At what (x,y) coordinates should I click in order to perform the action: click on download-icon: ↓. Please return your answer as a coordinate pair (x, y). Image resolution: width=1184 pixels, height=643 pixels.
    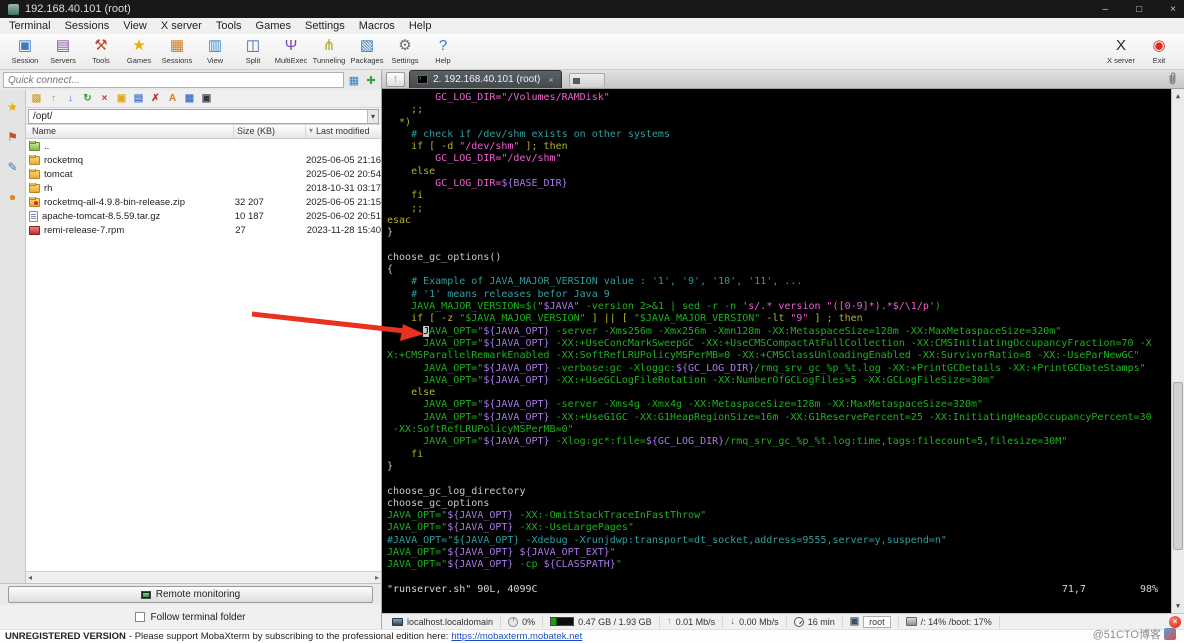
    Looking at the image, I should click on (70, 99).